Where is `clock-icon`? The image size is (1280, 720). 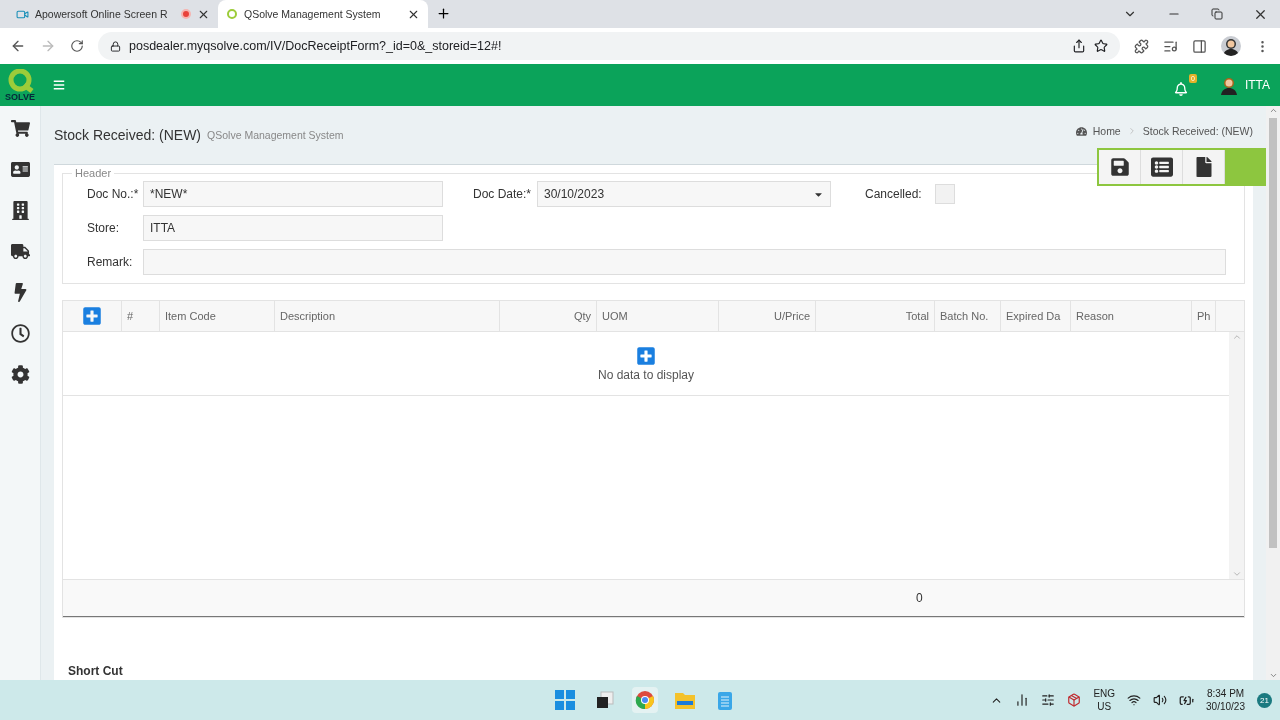
clock-icon is located at coordinates (20, 333).